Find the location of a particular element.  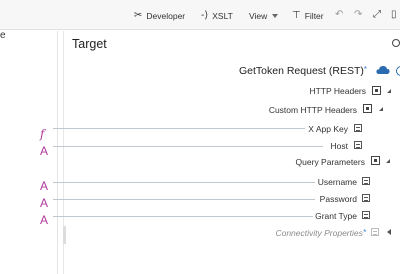

redo-icon: ↷ is located at coordinates (358, 15).